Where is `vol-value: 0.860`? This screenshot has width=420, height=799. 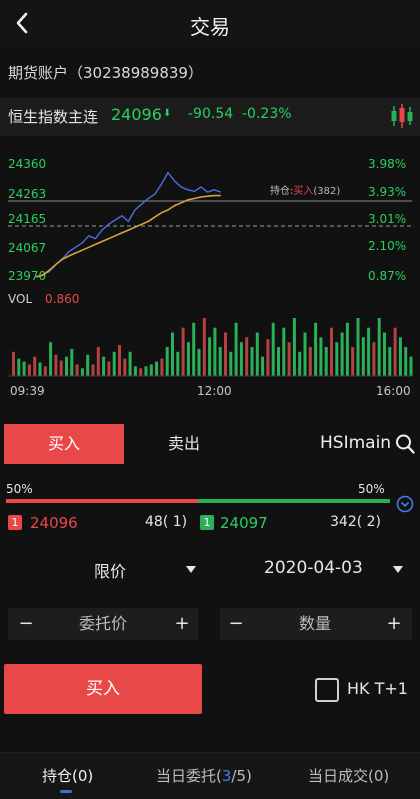
vol-value: 0.860 is located at coordinates (62, 299).